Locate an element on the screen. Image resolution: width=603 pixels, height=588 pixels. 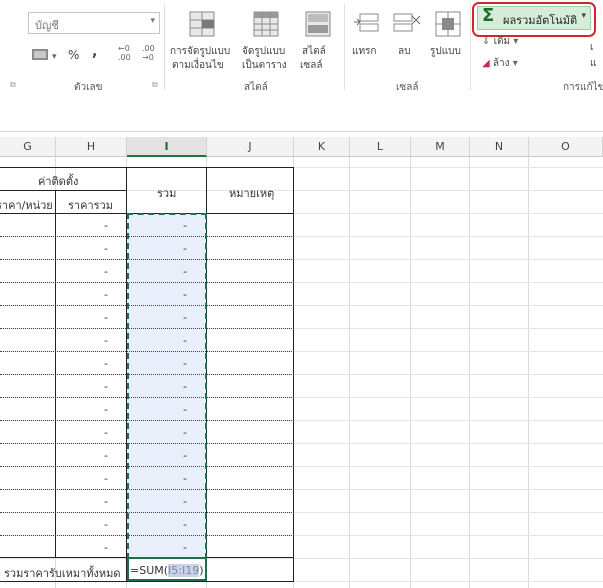
number-format-value: บัญชี is located at coordinates (47, 25).